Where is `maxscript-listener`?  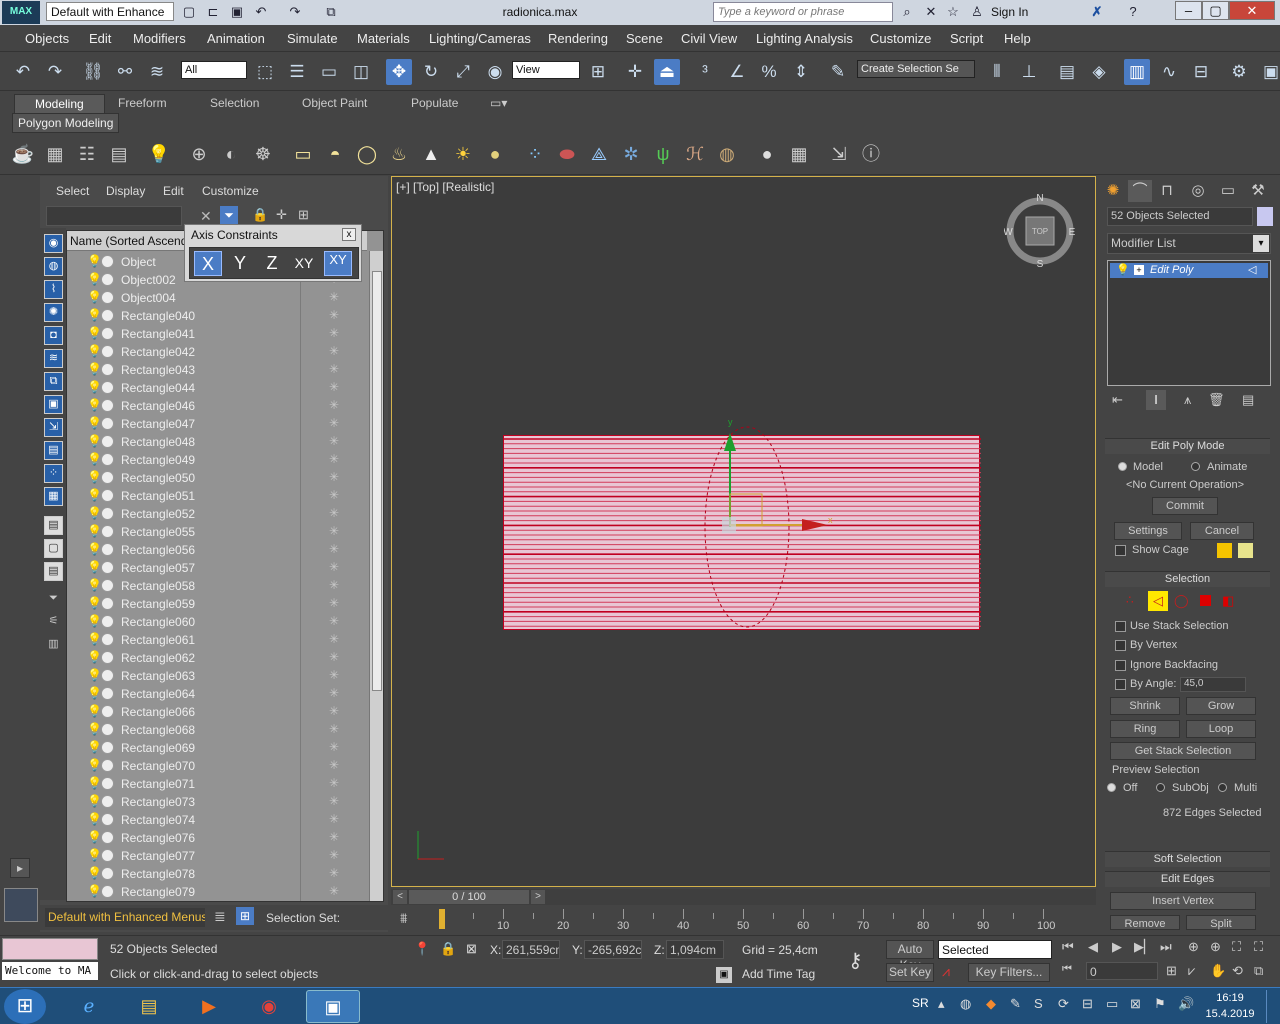
maxscript-listener is located at coordinates (50, 949).